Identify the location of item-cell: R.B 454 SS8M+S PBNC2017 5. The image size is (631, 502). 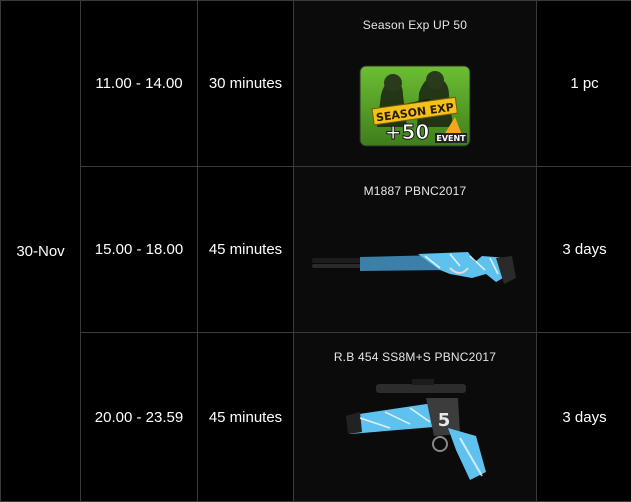
(415, 417).